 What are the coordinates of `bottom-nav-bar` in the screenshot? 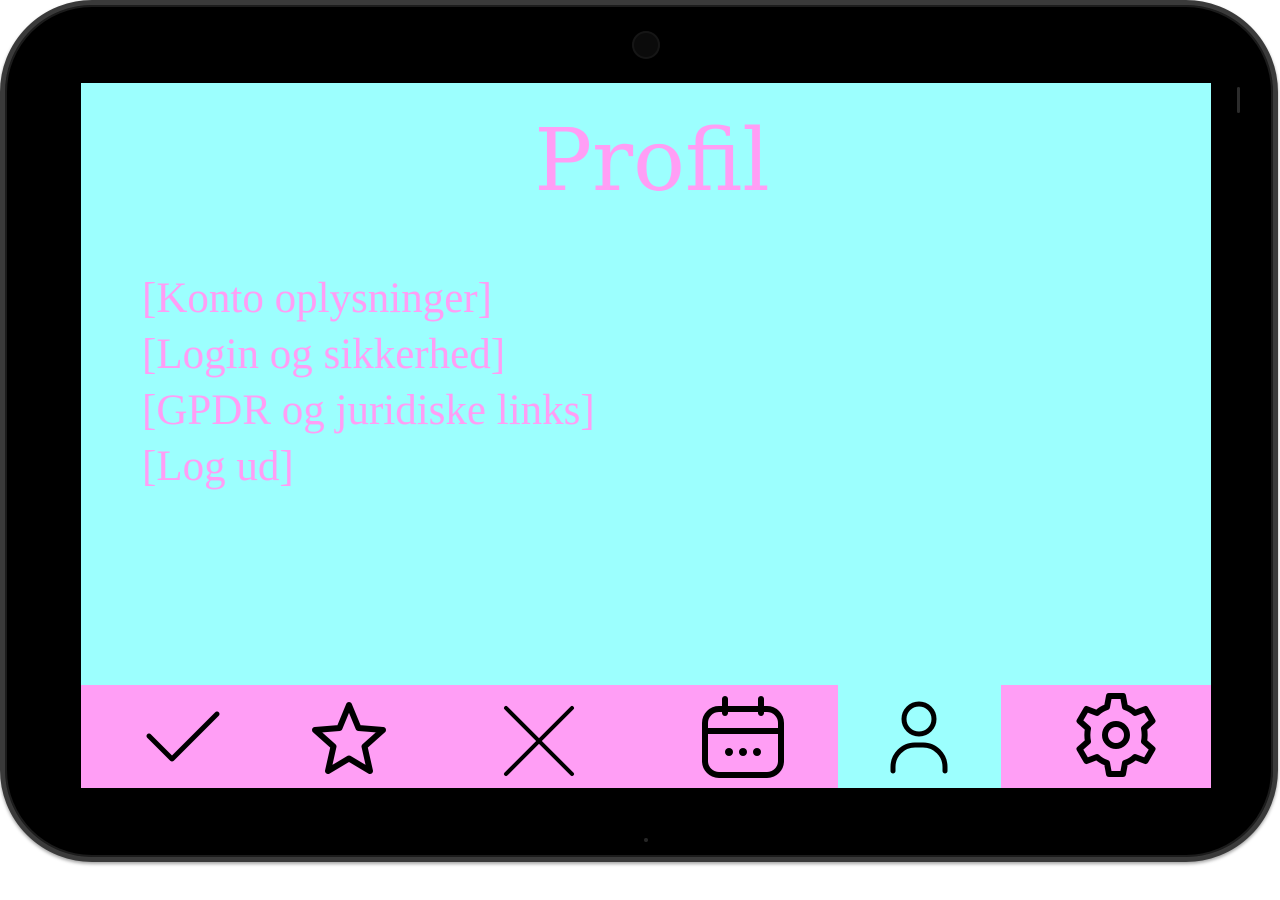 It's located at (646, 736).